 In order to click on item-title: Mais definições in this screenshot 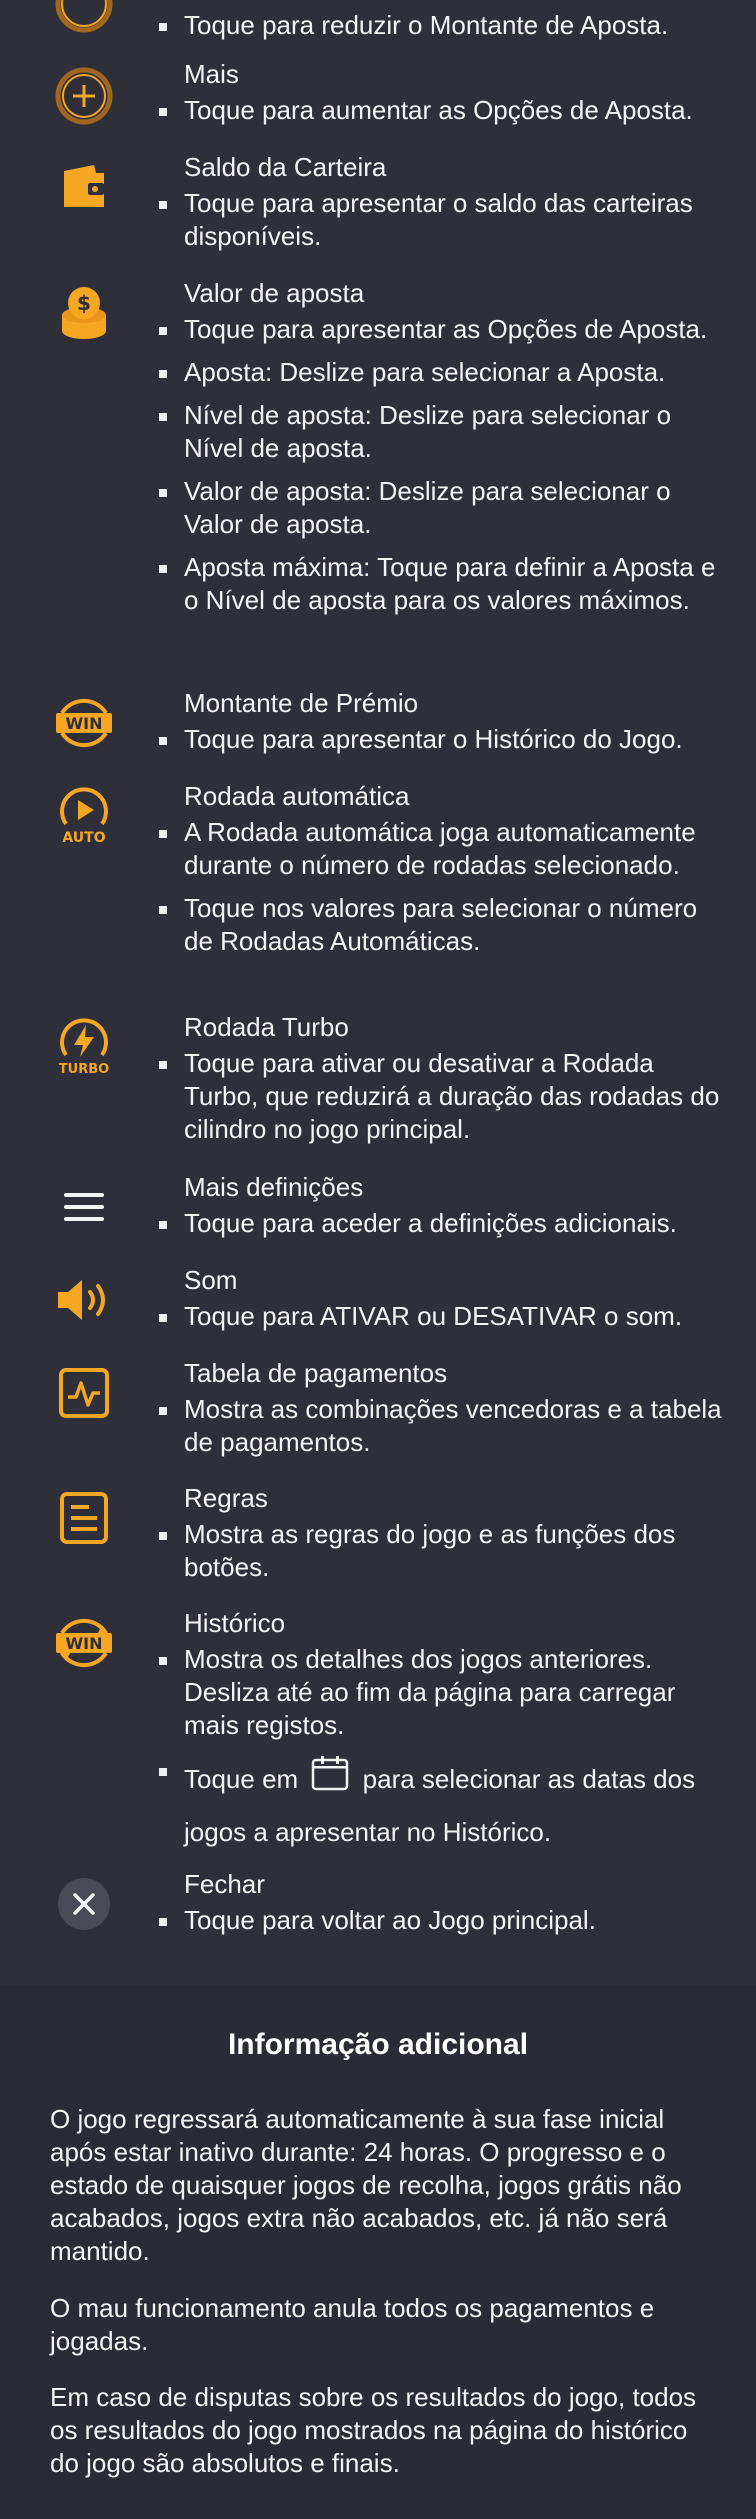, I will do `click(274, 1187)`.